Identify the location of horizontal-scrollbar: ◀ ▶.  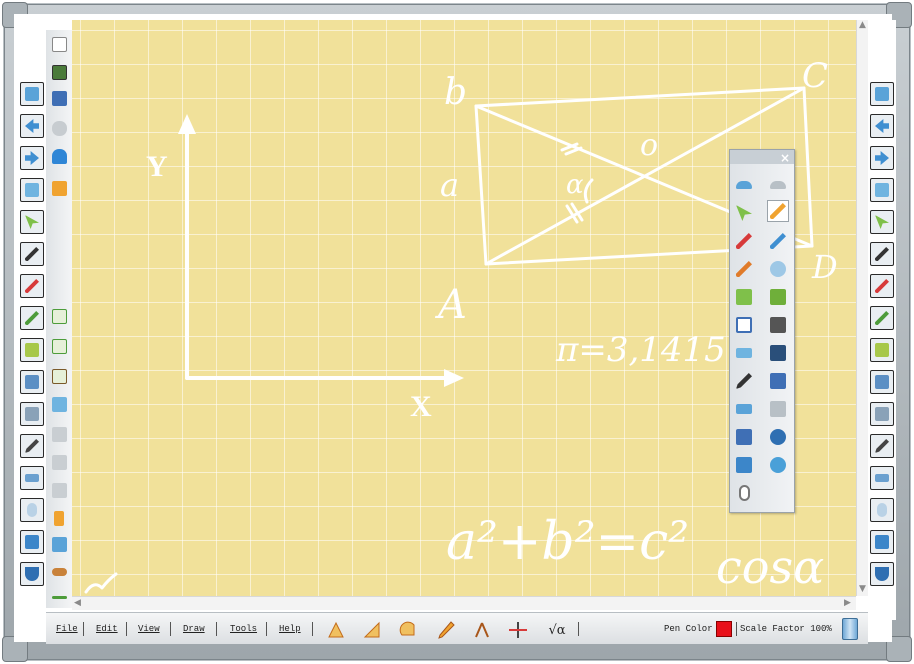
(464, 603).